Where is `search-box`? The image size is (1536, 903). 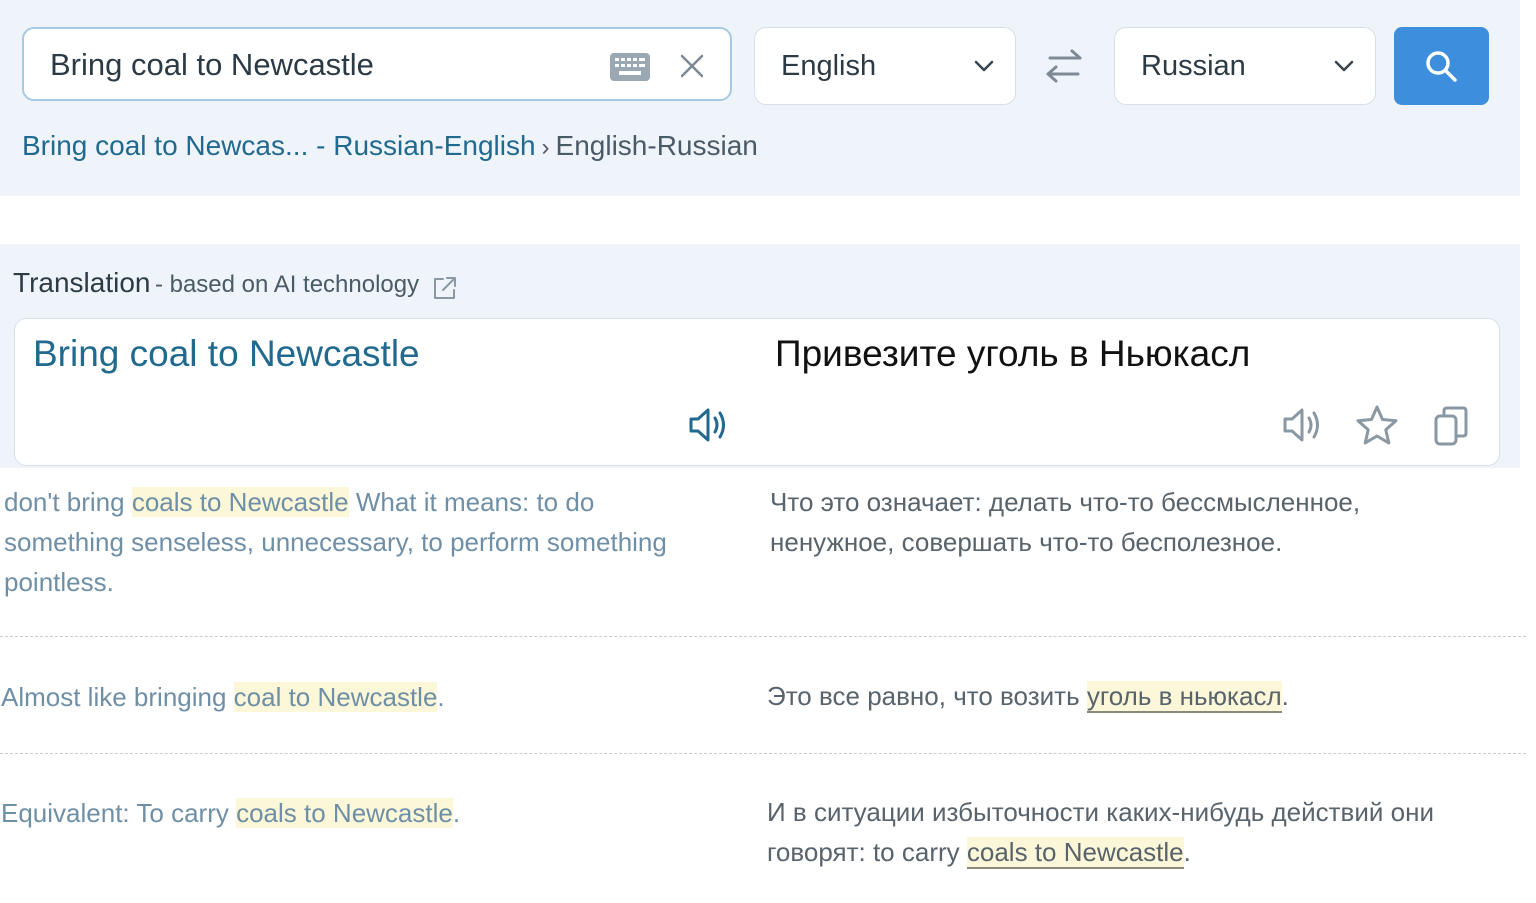
search-box is located at coordinates (377, 64).